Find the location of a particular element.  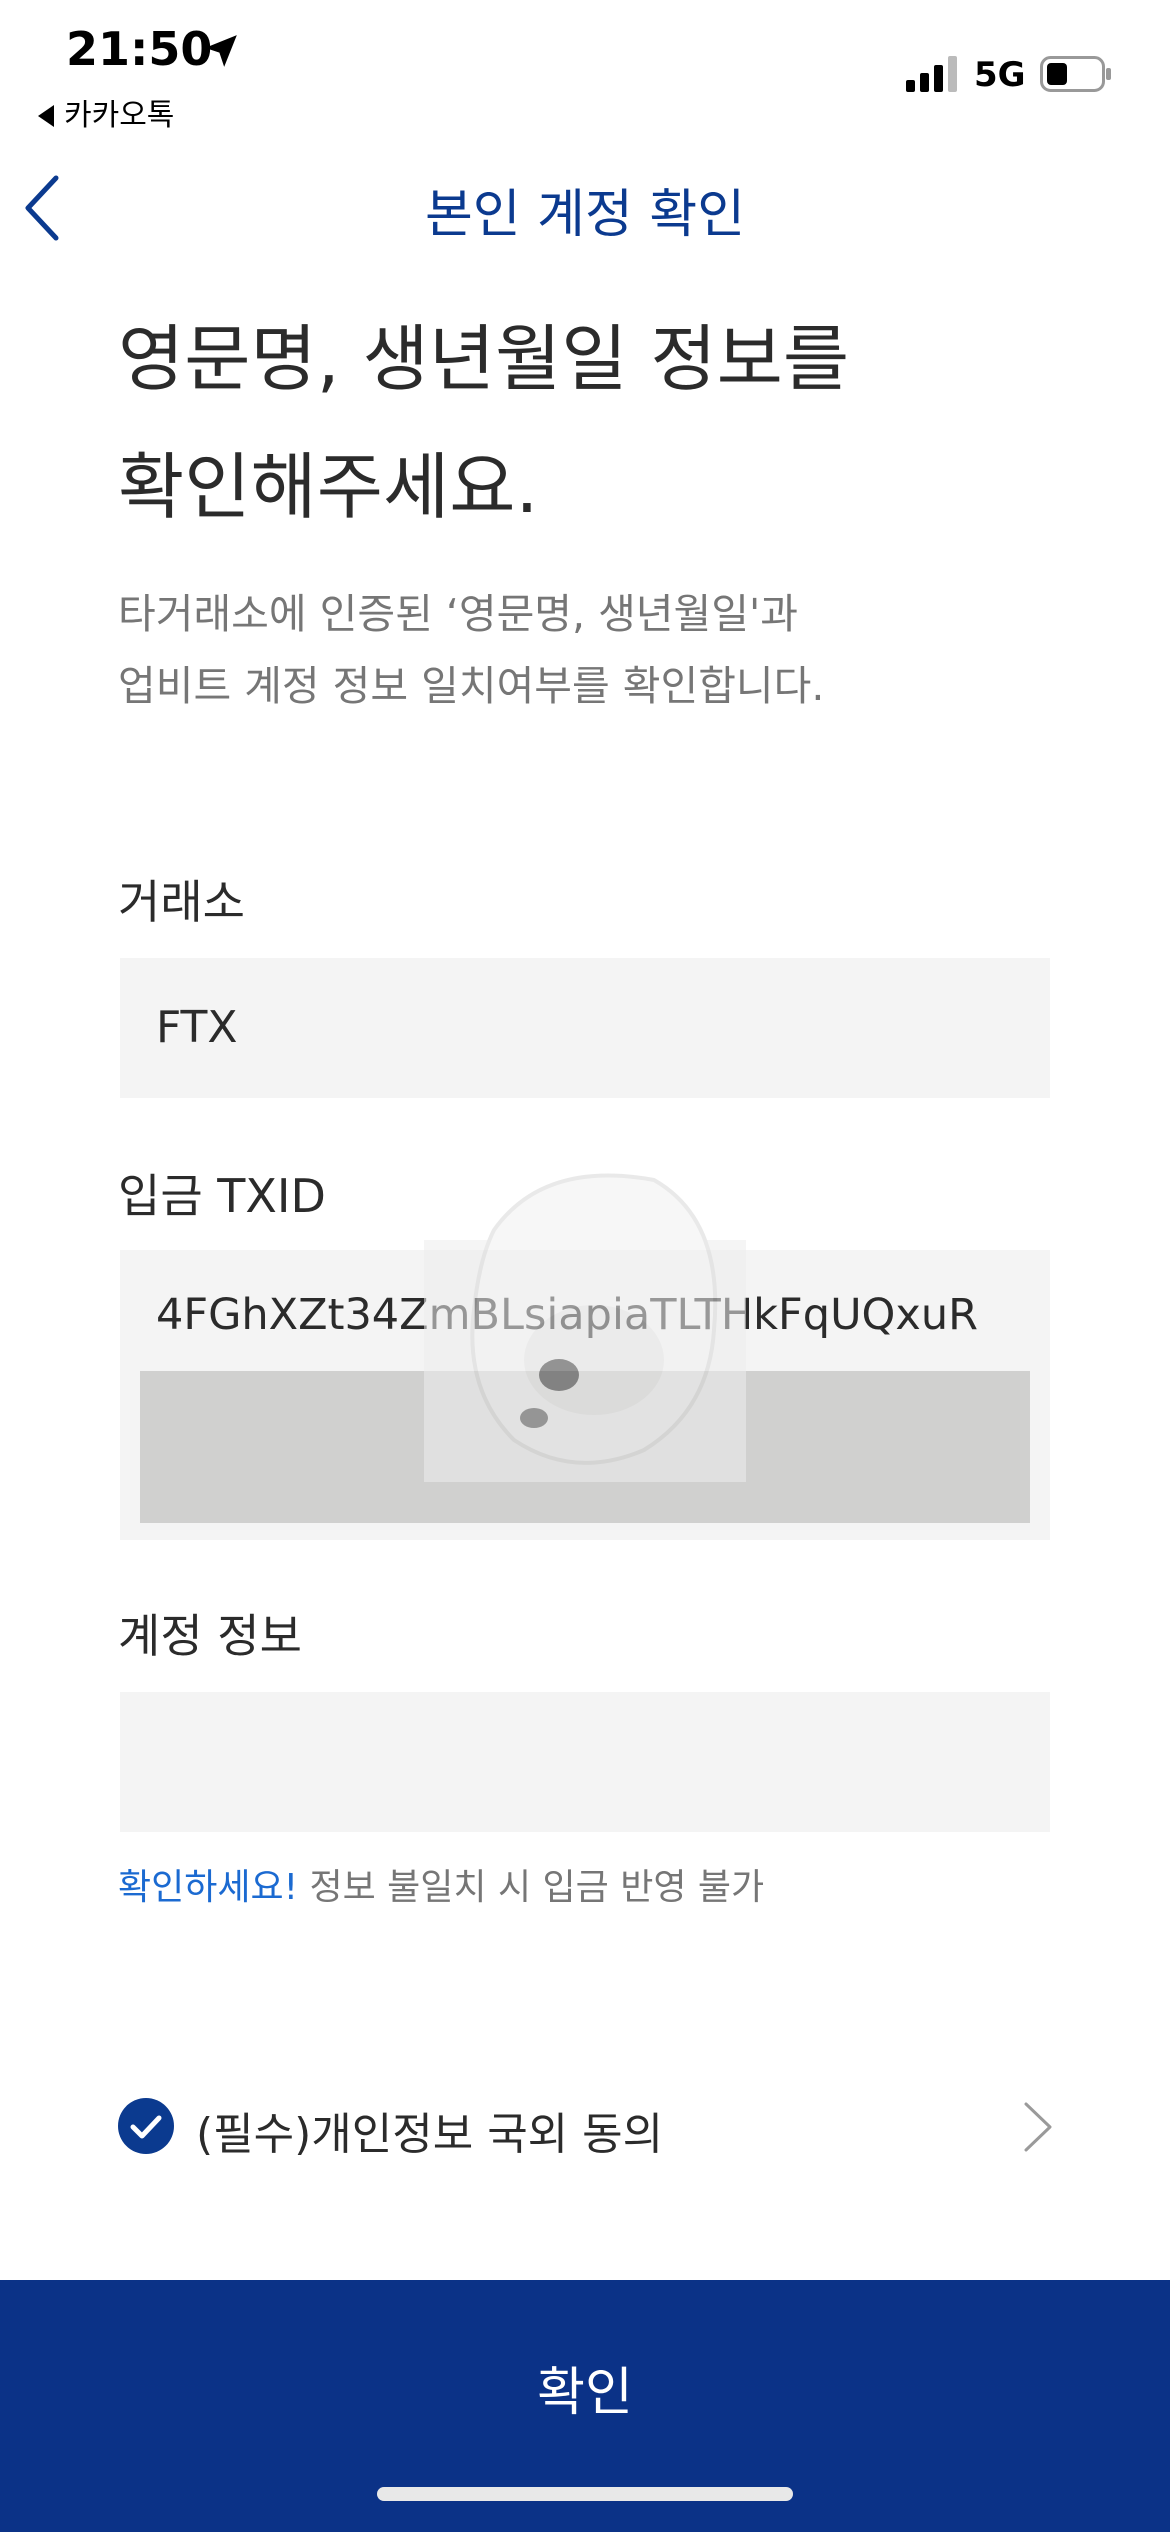

warning-highlight: 확인하세요! is located at coordinates (208, 1887).